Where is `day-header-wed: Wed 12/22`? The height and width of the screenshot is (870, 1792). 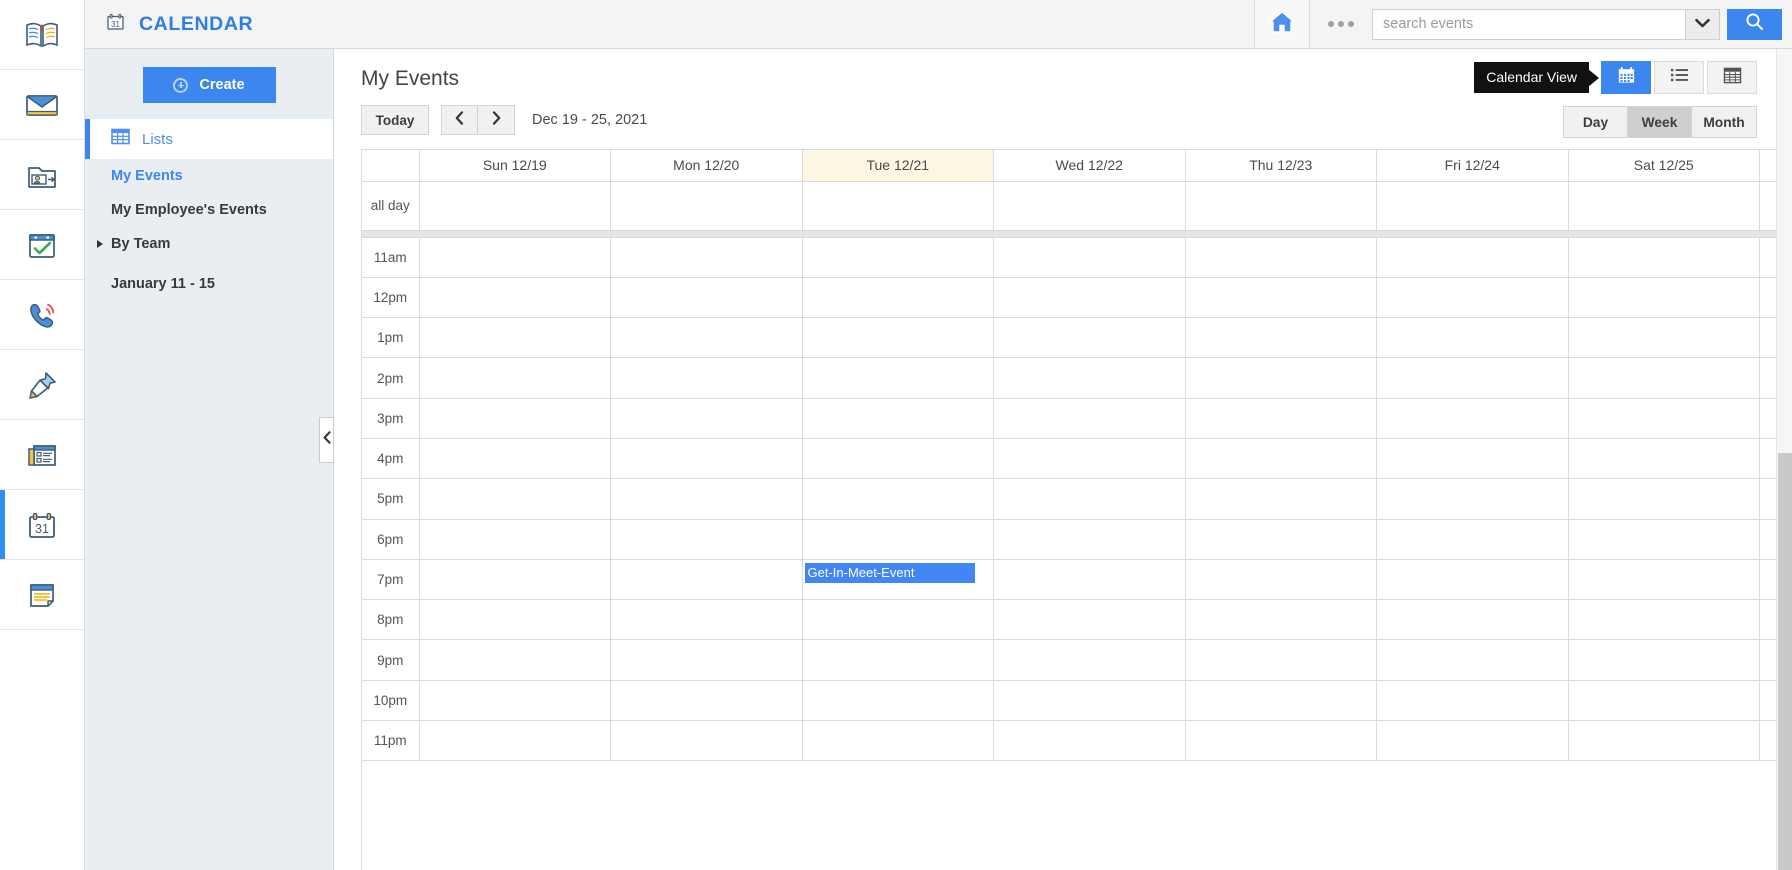
day-header-wed: Wed 12/22 is located at coordinates (1089, 166).